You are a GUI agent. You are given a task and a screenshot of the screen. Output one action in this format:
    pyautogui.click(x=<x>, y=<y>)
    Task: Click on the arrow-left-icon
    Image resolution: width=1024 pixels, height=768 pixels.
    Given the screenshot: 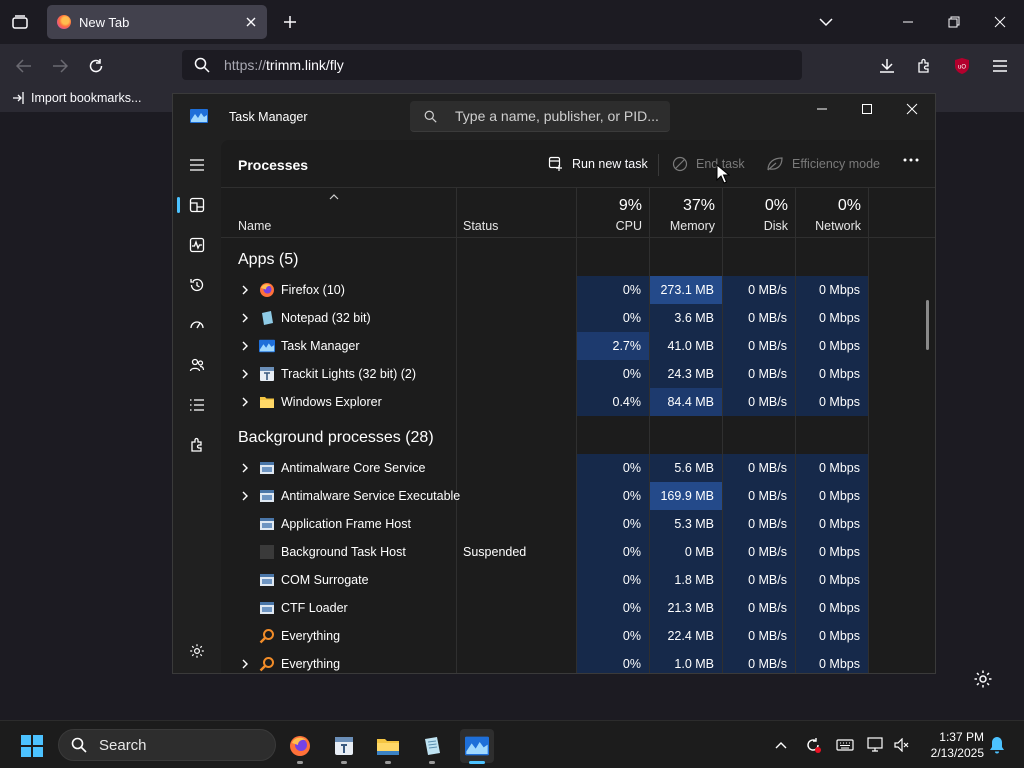 What is the action you would take?
    pyautogui.click(x=23, y=66)
    